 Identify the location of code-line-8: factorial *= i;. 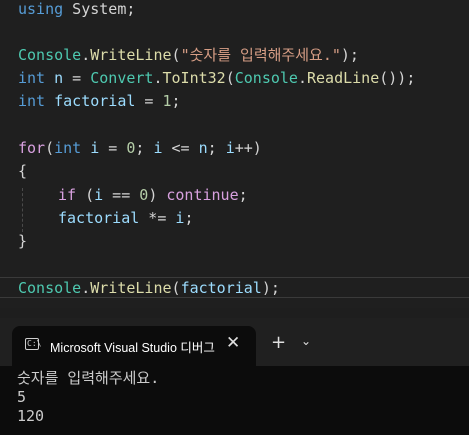
(125, 218).